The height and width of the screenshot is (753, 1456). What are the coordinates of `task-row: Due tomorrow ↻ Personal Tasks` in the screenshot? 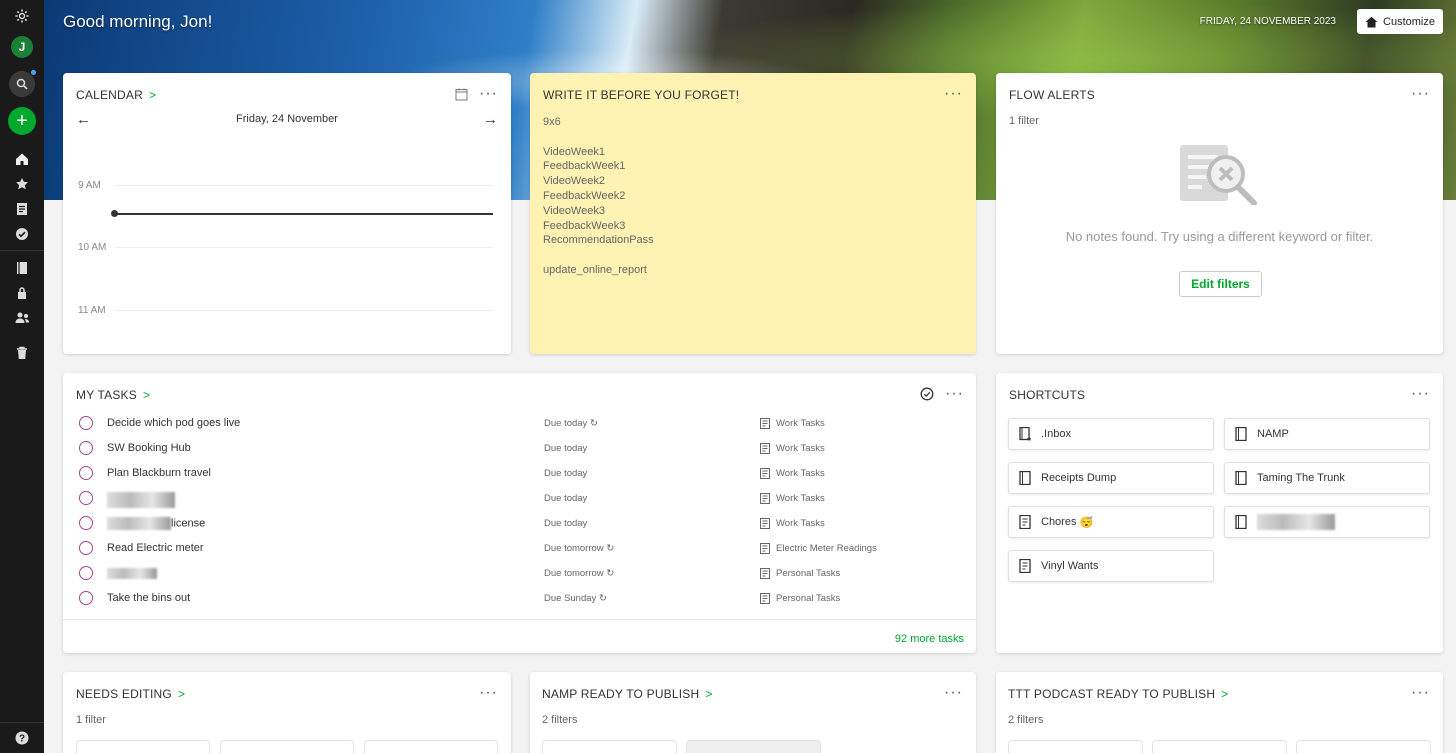 It's located at (519, 573).